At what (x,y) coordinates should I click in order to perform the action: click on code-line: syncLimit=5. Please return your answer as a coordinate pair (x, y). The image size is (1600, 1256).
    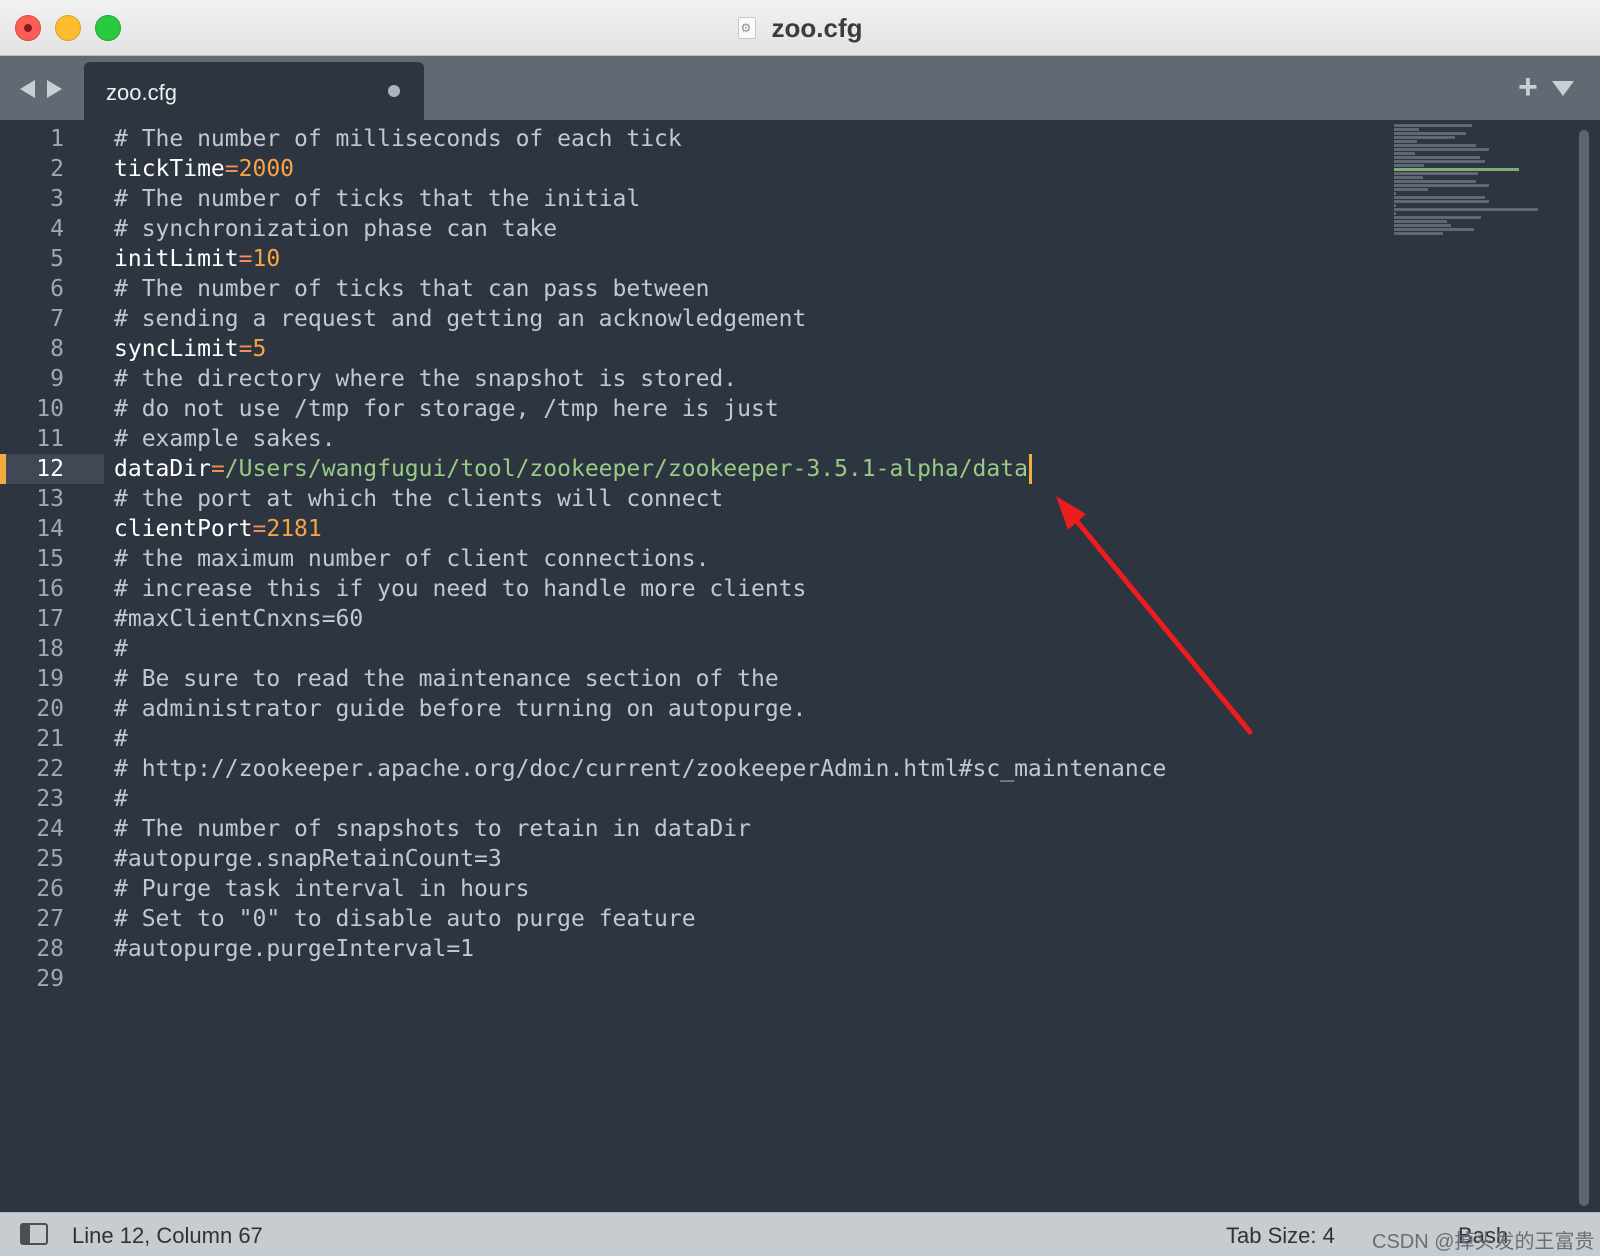
    Looking at the image, I should click on (640, 349).